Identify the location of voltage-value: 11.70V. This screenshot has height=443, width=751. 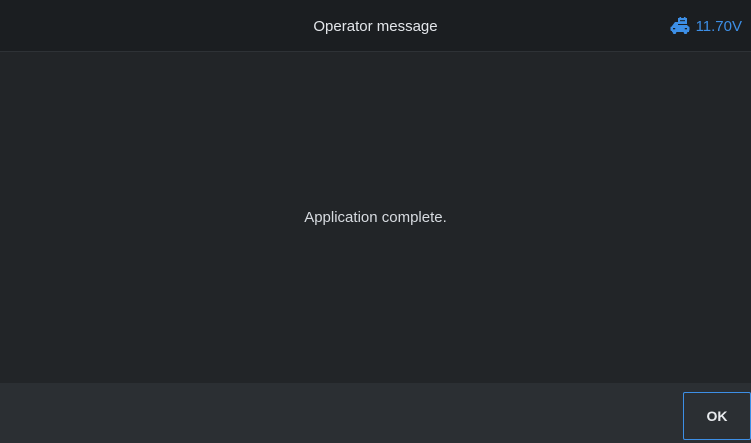
(718, 26).